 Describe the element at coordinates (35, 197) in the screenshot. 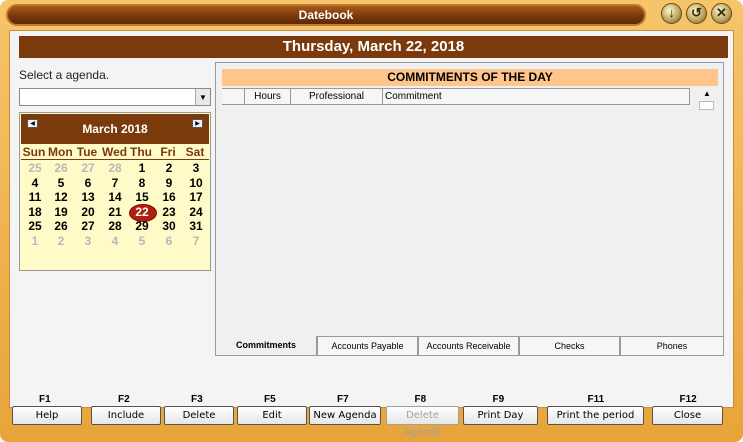

I see `calendar-day: 11` at that location.